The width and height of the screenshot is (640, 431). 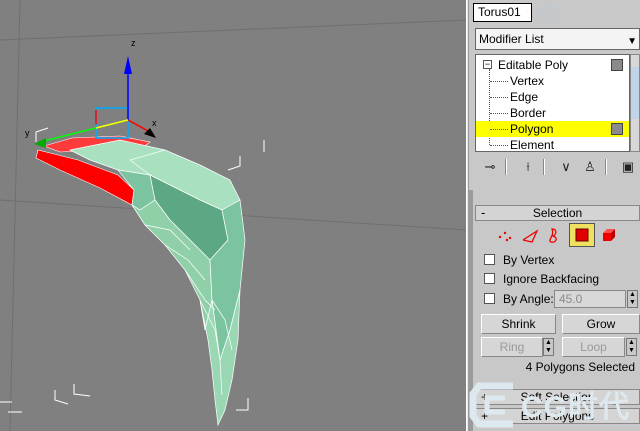 I want to click on vertex-icon, so click(x=506, y=235).